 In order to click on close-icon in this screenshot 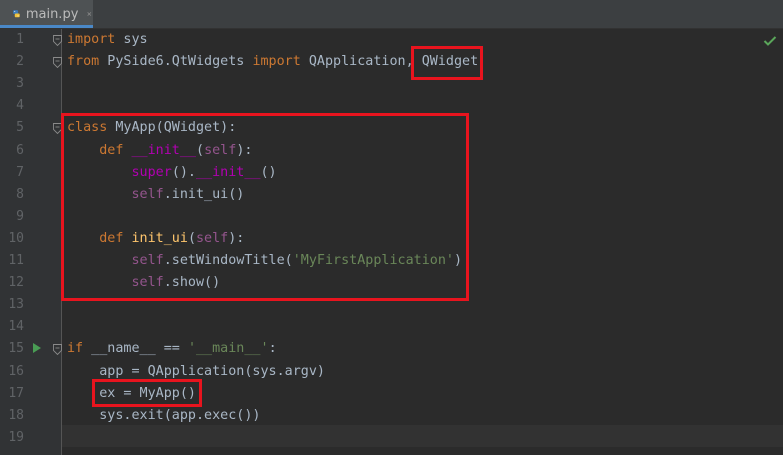, I will do `click(89, 14)`.